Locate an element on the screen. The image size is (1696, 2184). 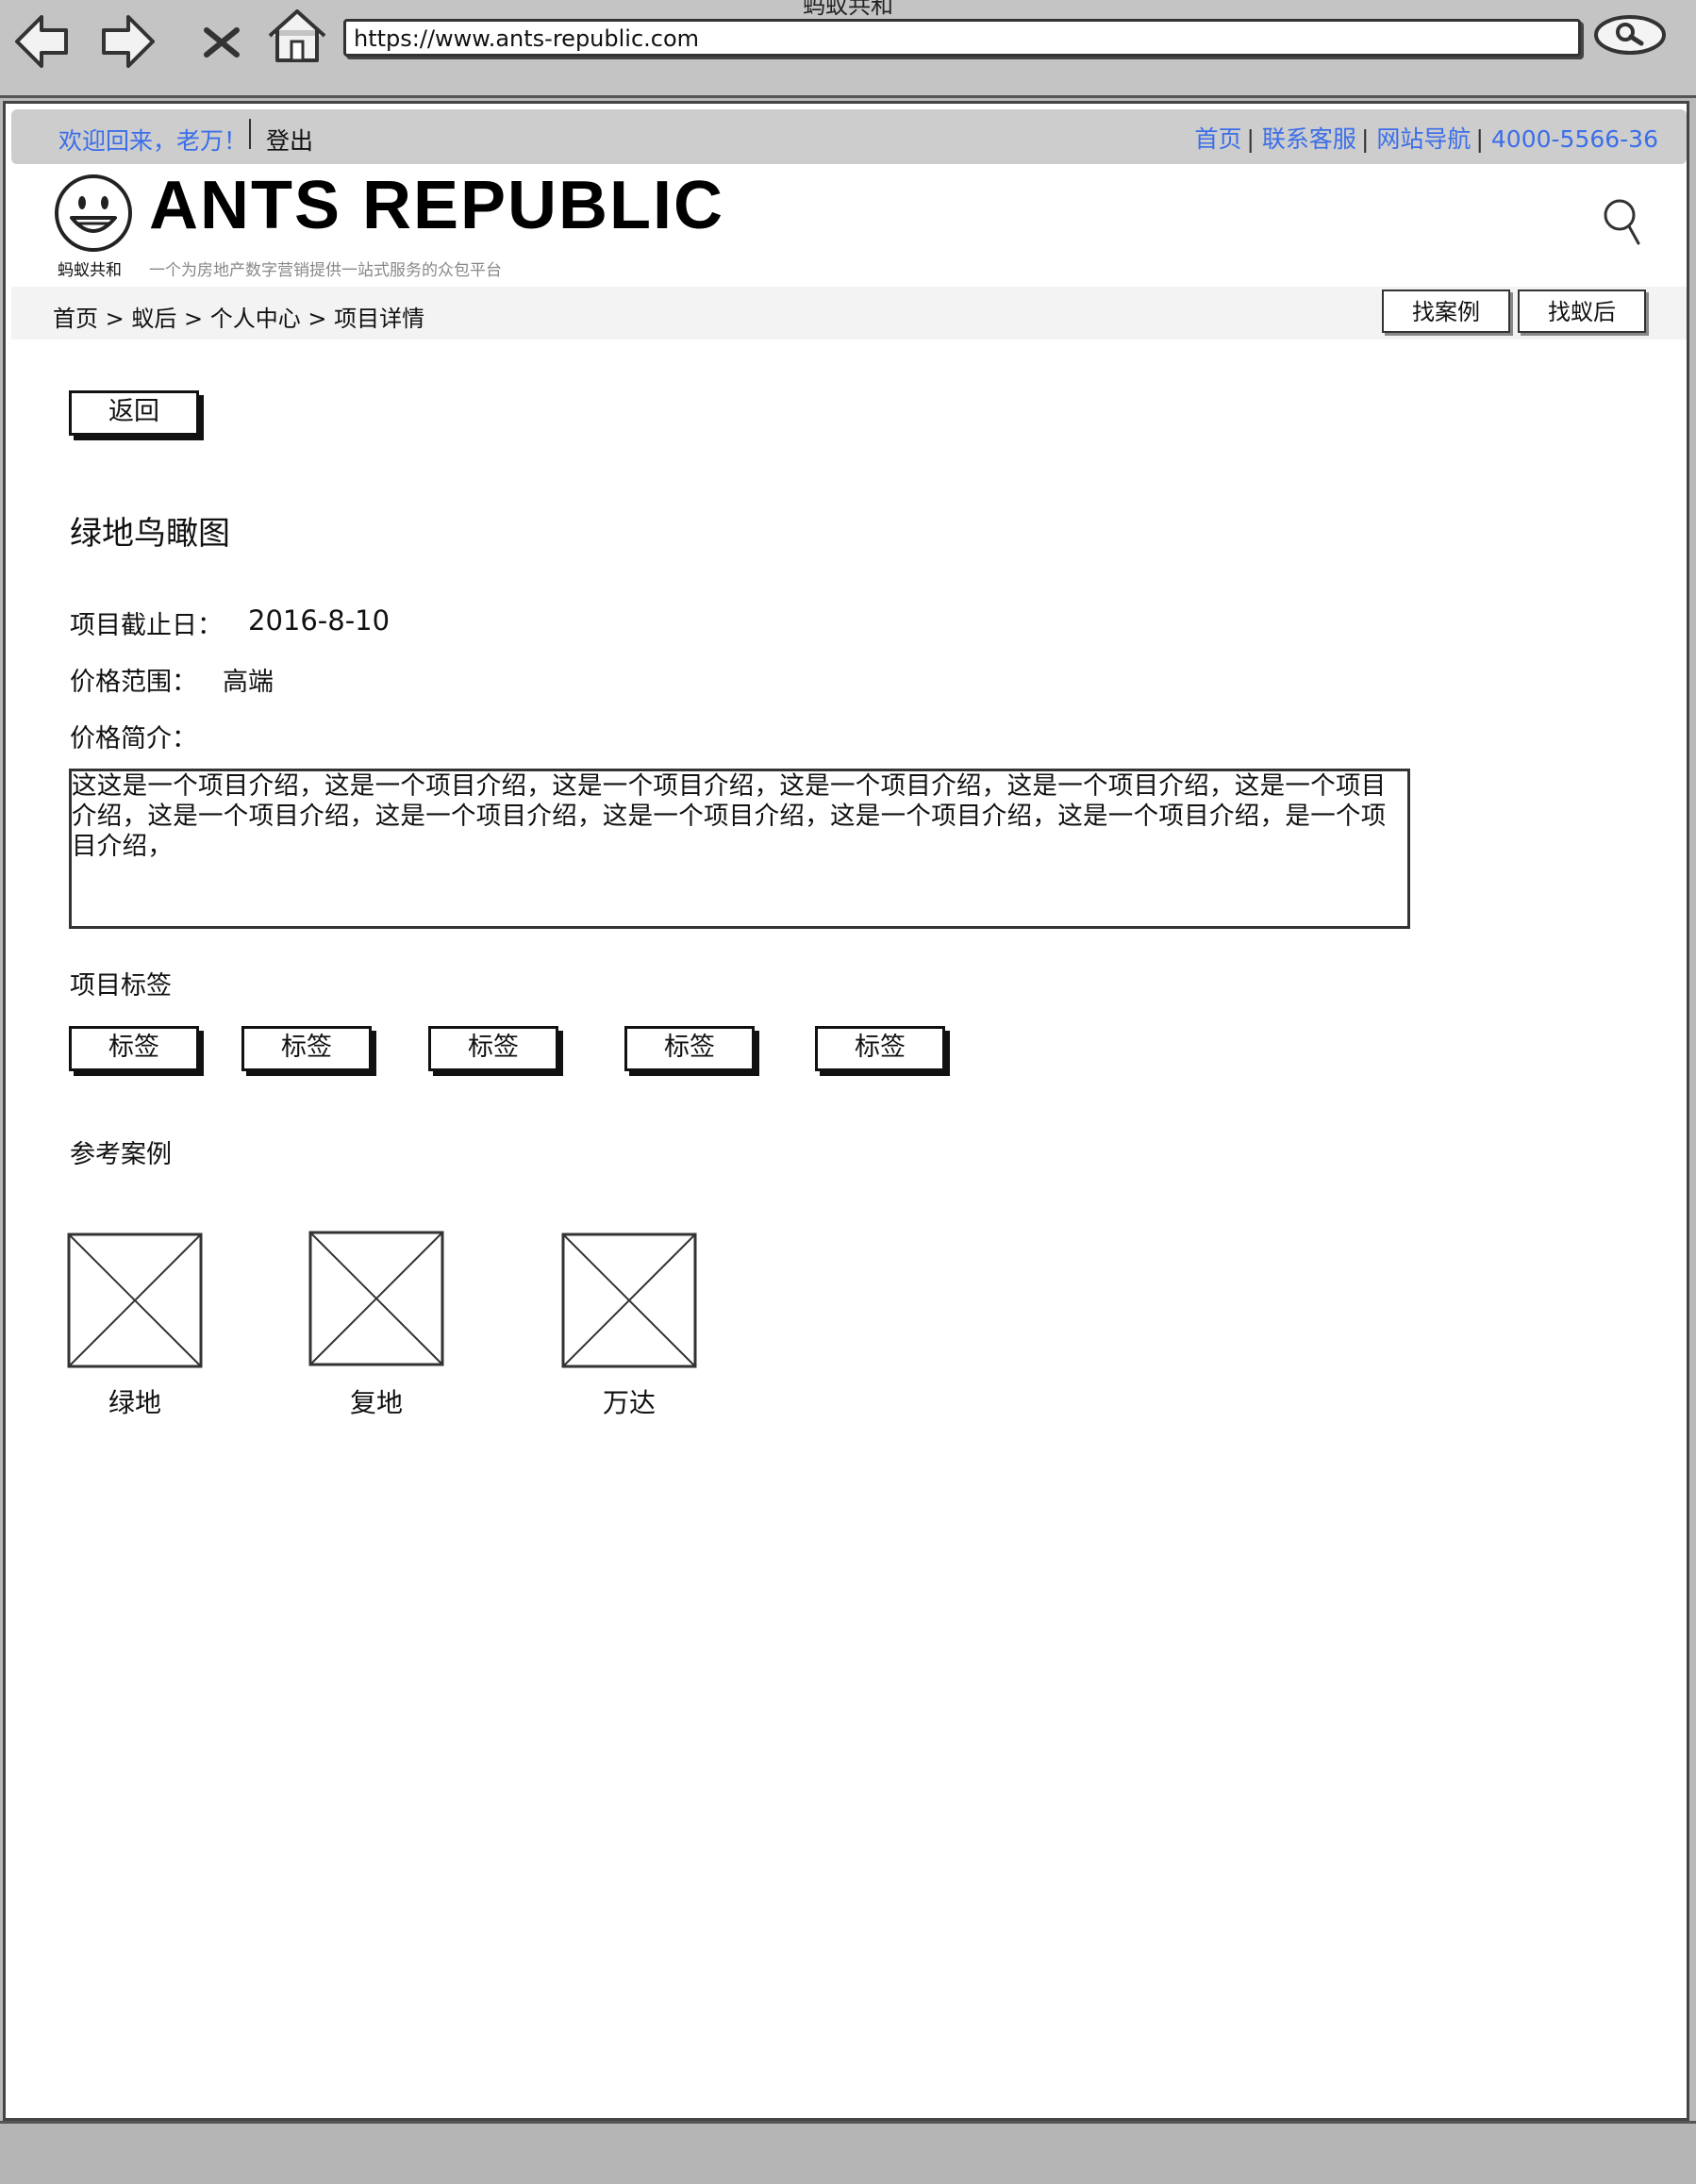
greeting-link: 欢迎回来，老万！ is located at coordinates (152, 140).